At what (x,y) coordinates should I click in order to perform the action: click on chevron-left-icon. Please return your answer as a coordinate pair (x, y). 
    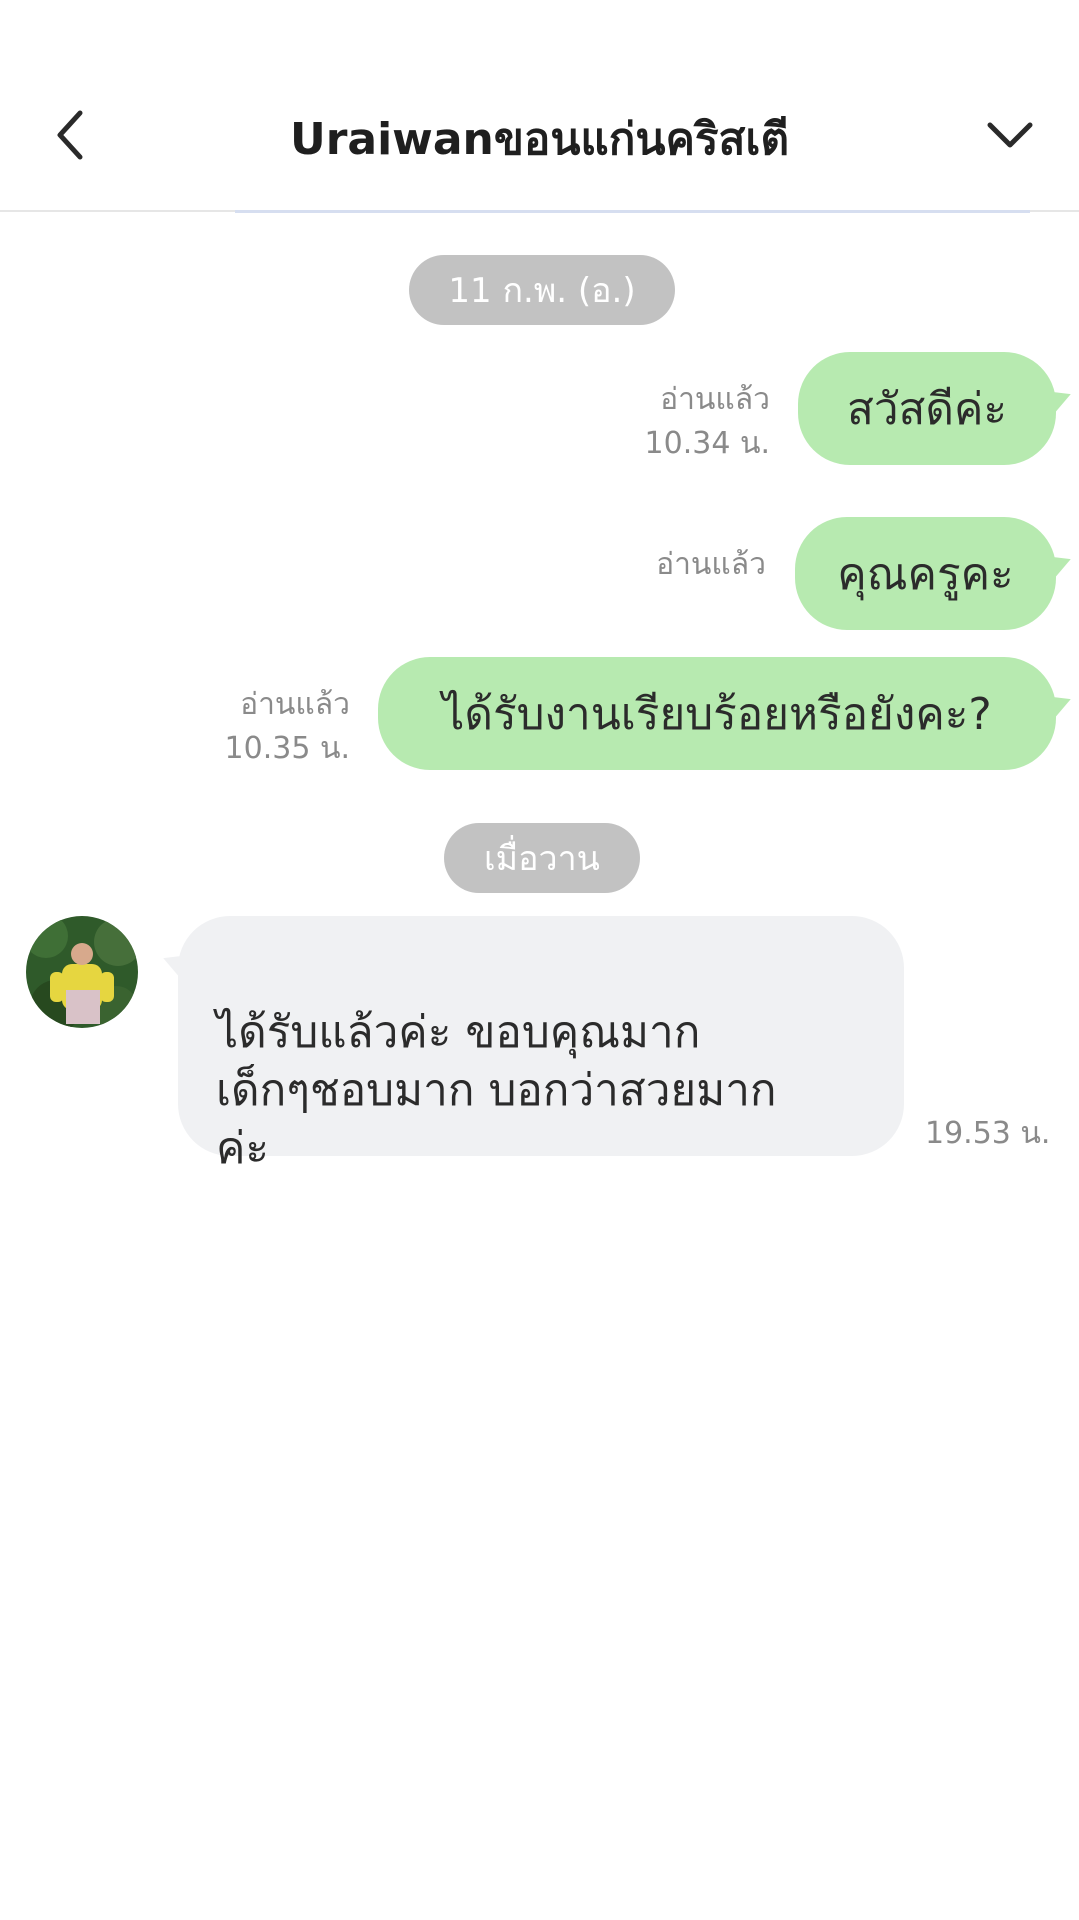
    Looking at the image, I should click on (70, 135).